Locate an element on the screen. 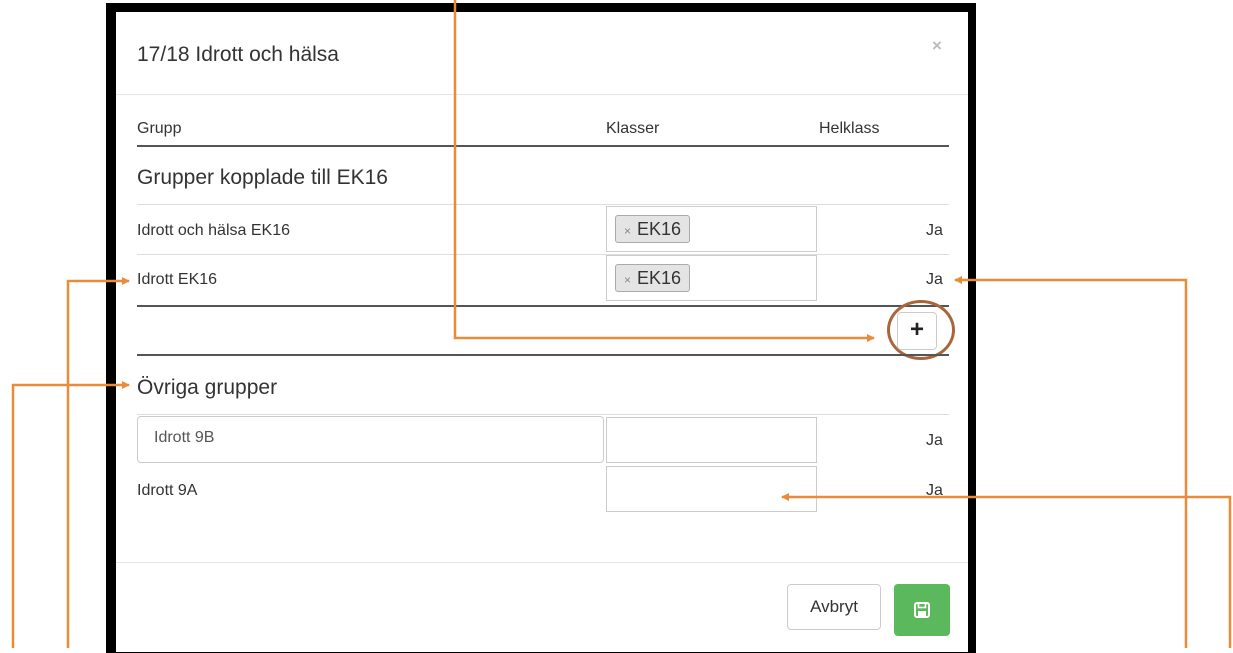  group-name: Idrott och hälsa EK16 is located at coordinates (213, 230).